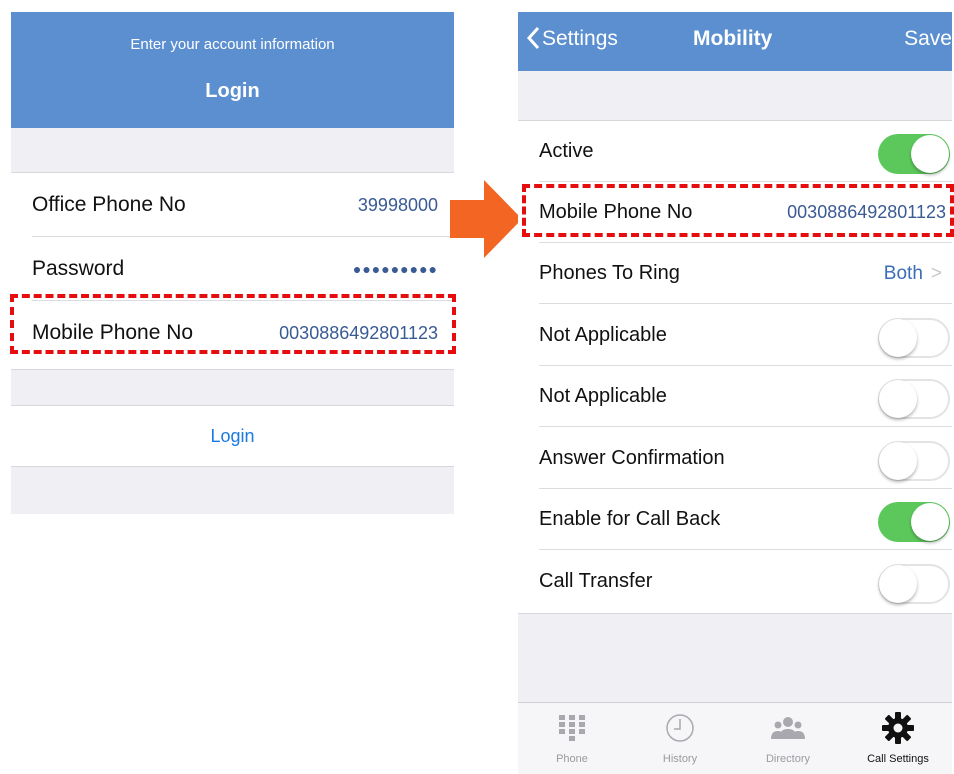 Image resolution: width=954 pixels, height=774 pixels. Describe the element at coordinates (735, 151) in the screenshot. I see `row-active: Active` at that location.